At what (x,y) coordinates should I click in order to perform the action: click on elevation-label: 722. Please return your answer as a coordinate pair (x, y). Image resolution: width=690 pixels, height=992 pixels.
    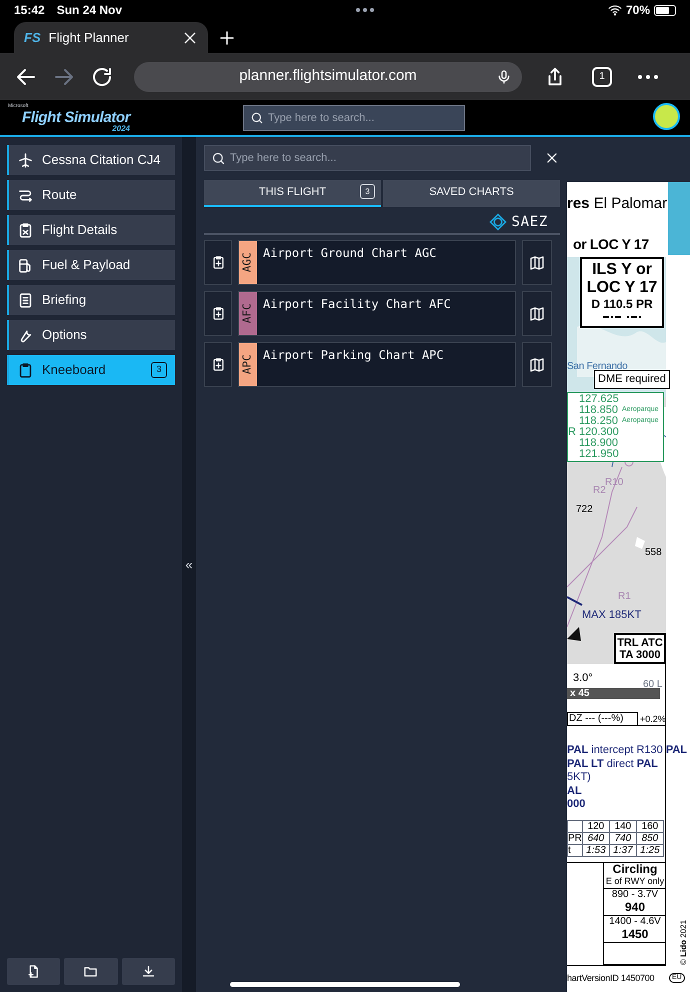
    Looking at the image, I should click on (584, 510).